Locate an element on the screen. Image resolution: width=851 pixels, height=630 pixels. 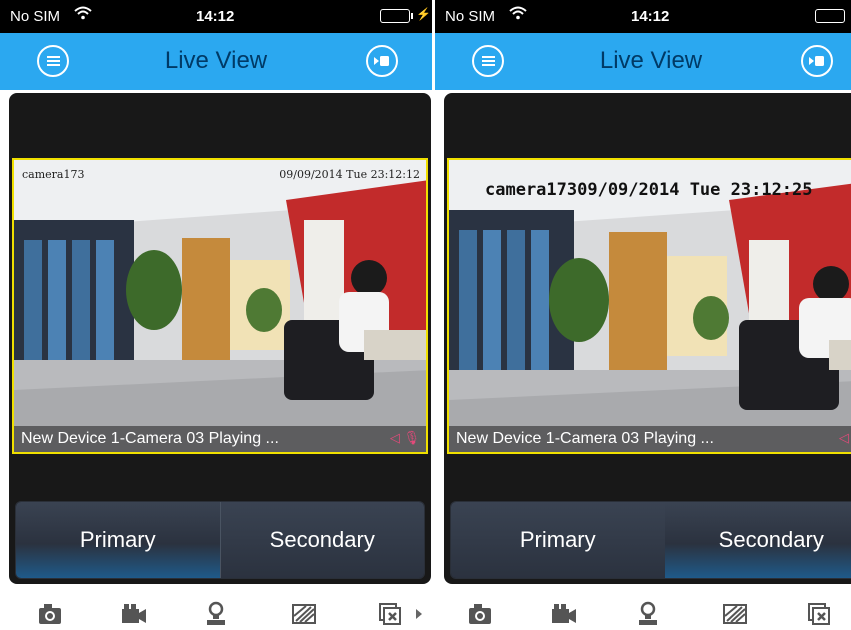
osd-overlay-text: camera17309/09/2014 Tue 23:12:25 is located at coordinates (649, 190).